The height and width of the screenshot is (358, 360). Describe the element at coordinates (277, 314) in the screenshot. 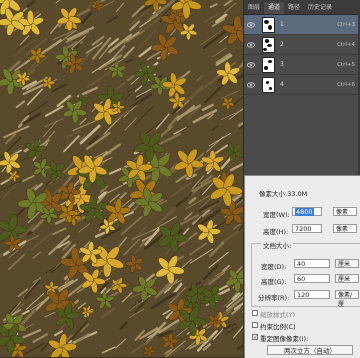

I see `scale-styles-label: 缩放样式(Y)` at that location.